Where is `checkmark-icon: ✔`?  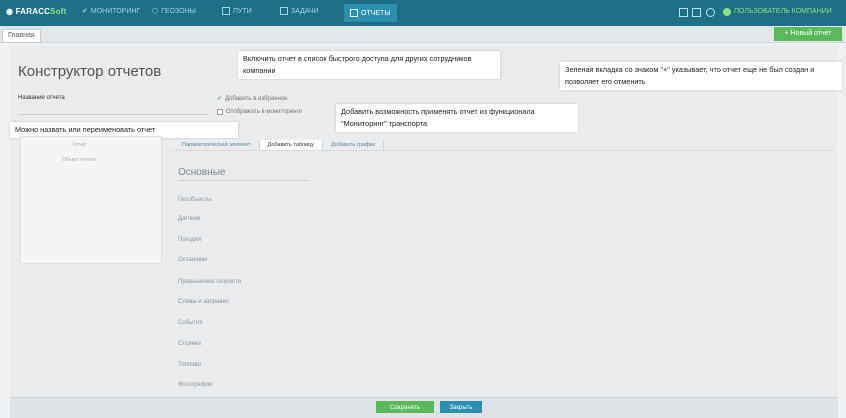 checkmark-icon: ✔ is located at coordinates (220, 99).